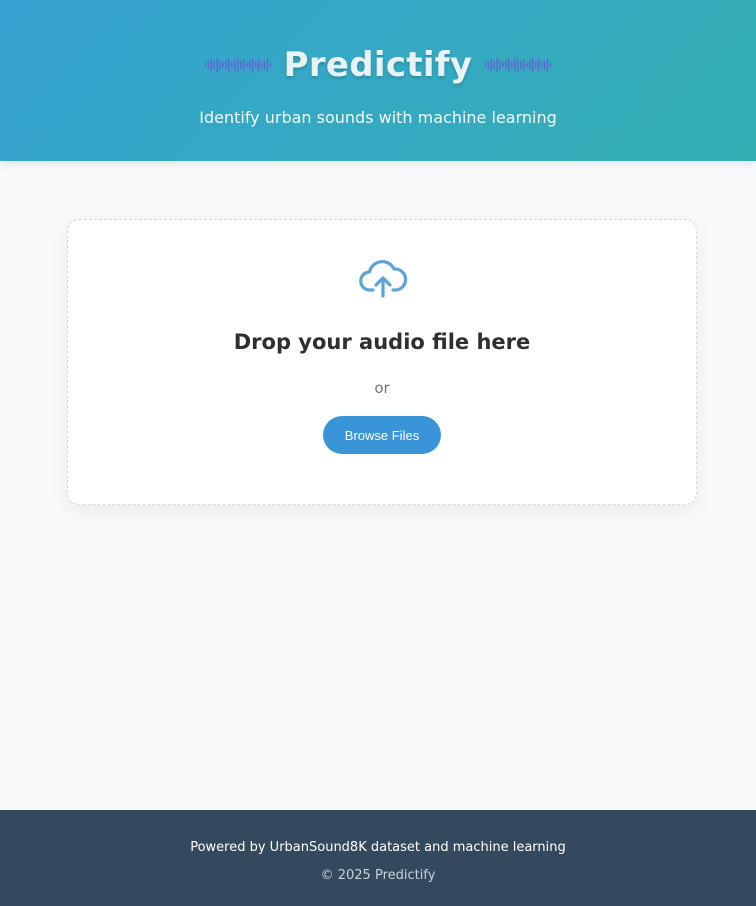  I want to click on browse-files-button: Browse Files, so click(382, 435).